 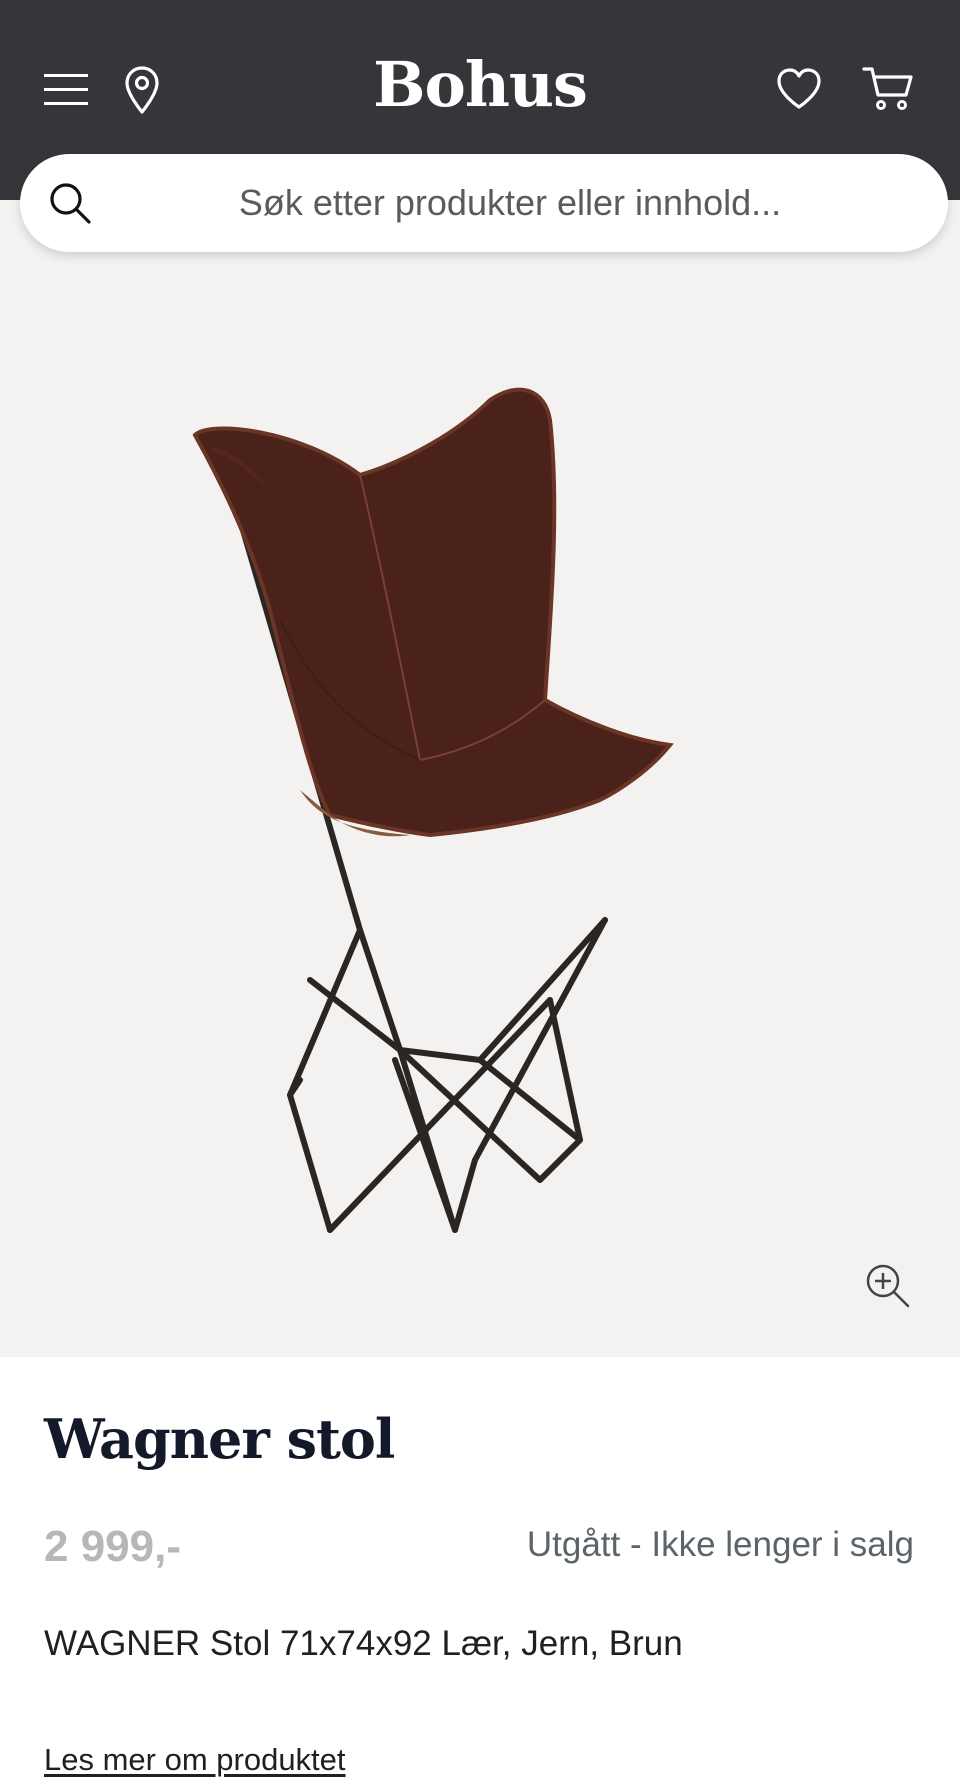 I want to click on heart-icon, so click(x=799, y=88).